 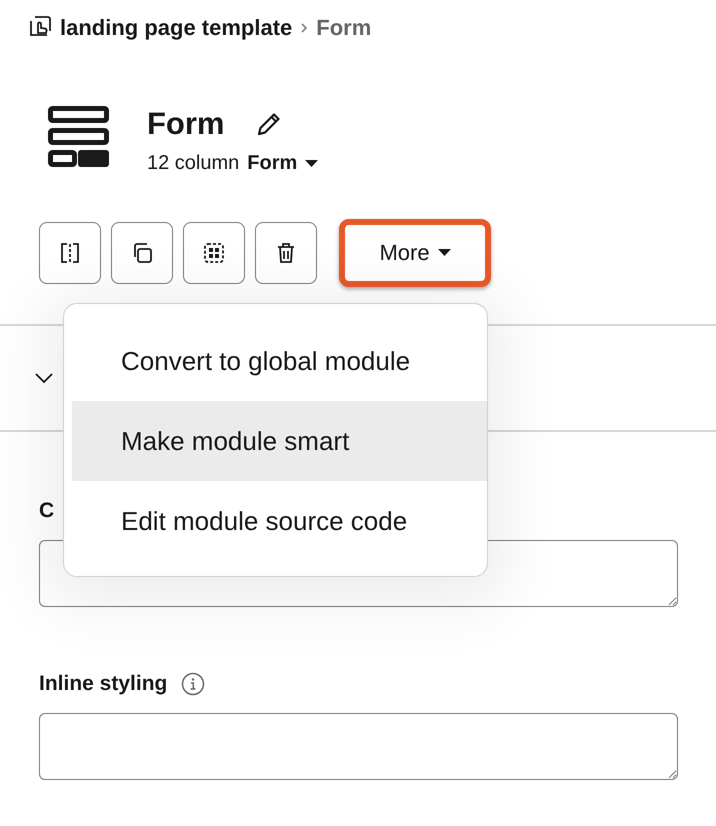 I want to click on chevron-right-icon, so click(x=304, y=28).